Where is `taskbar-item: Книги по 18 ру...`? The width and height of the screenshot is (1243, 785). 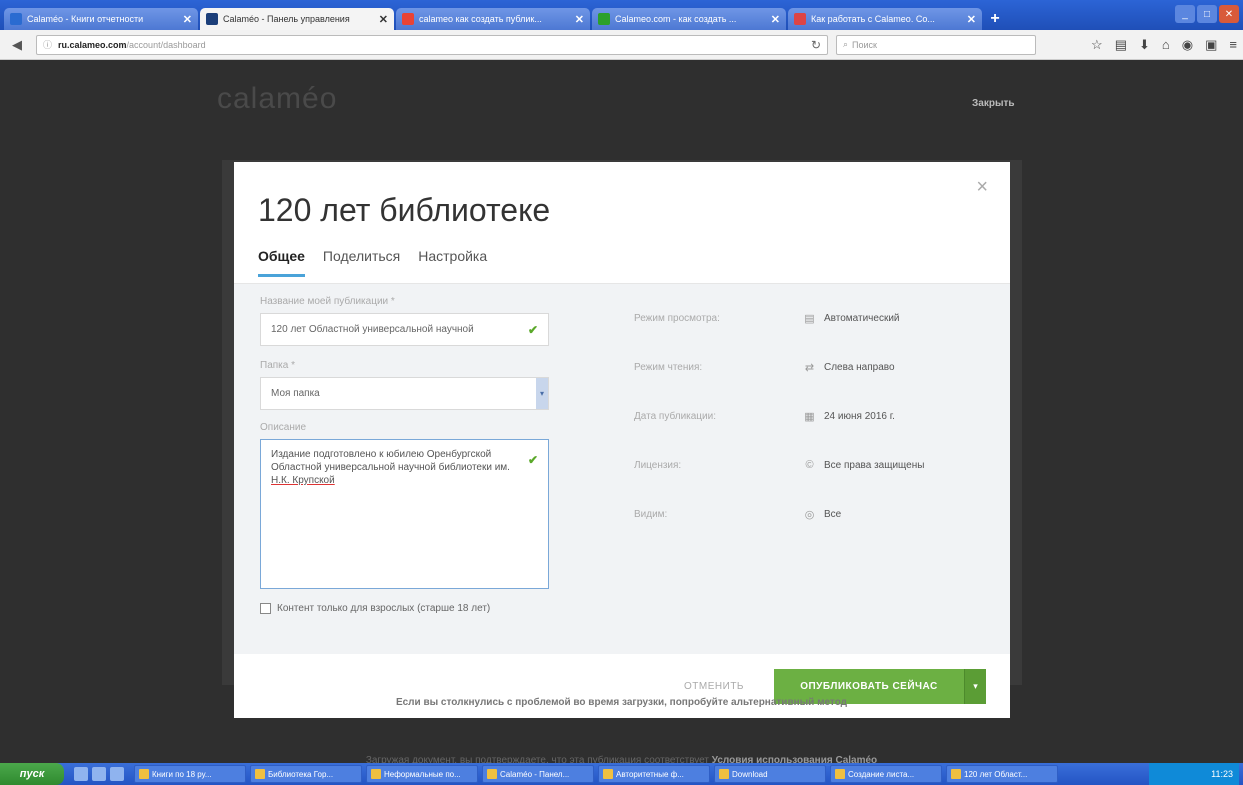
taskbar-item: Книги по 18 ру... is located at coordinates (190, 774).